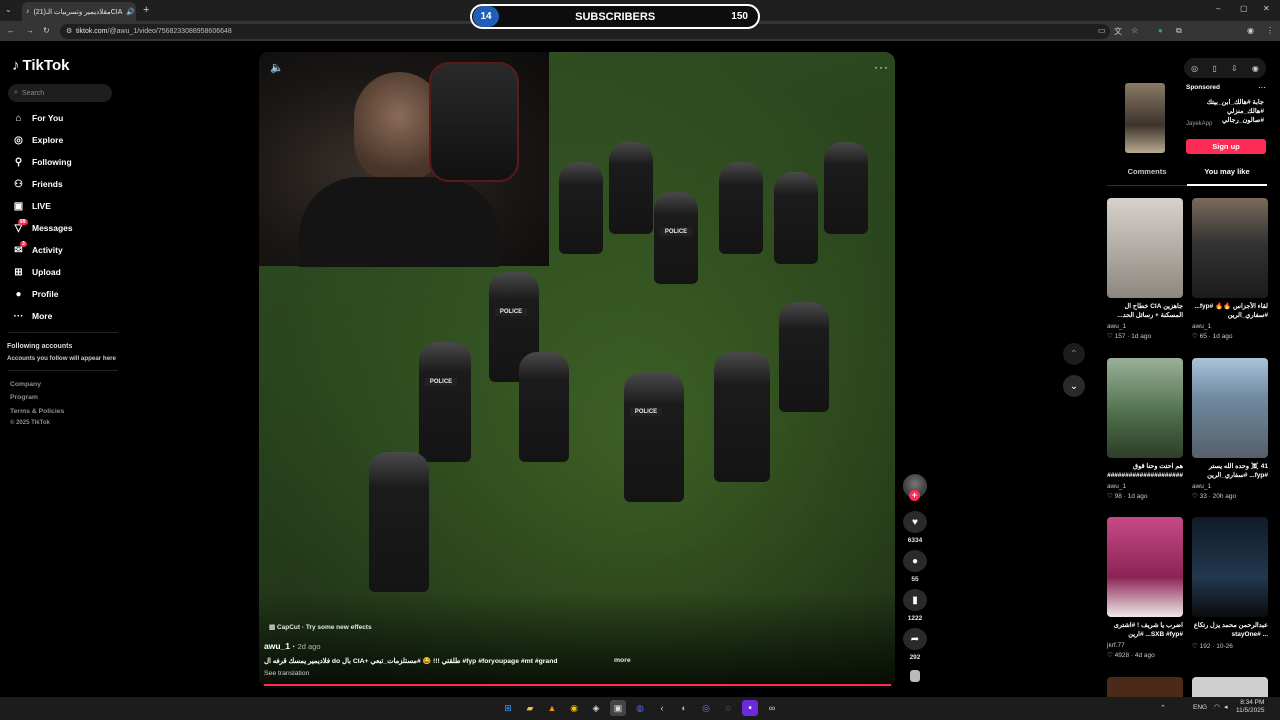 This screenshot has height=720, width=1280. Describe the element at coordinates (67, 140) in the screenshot. I see `nav-explore: ◎ Explore` at that location.